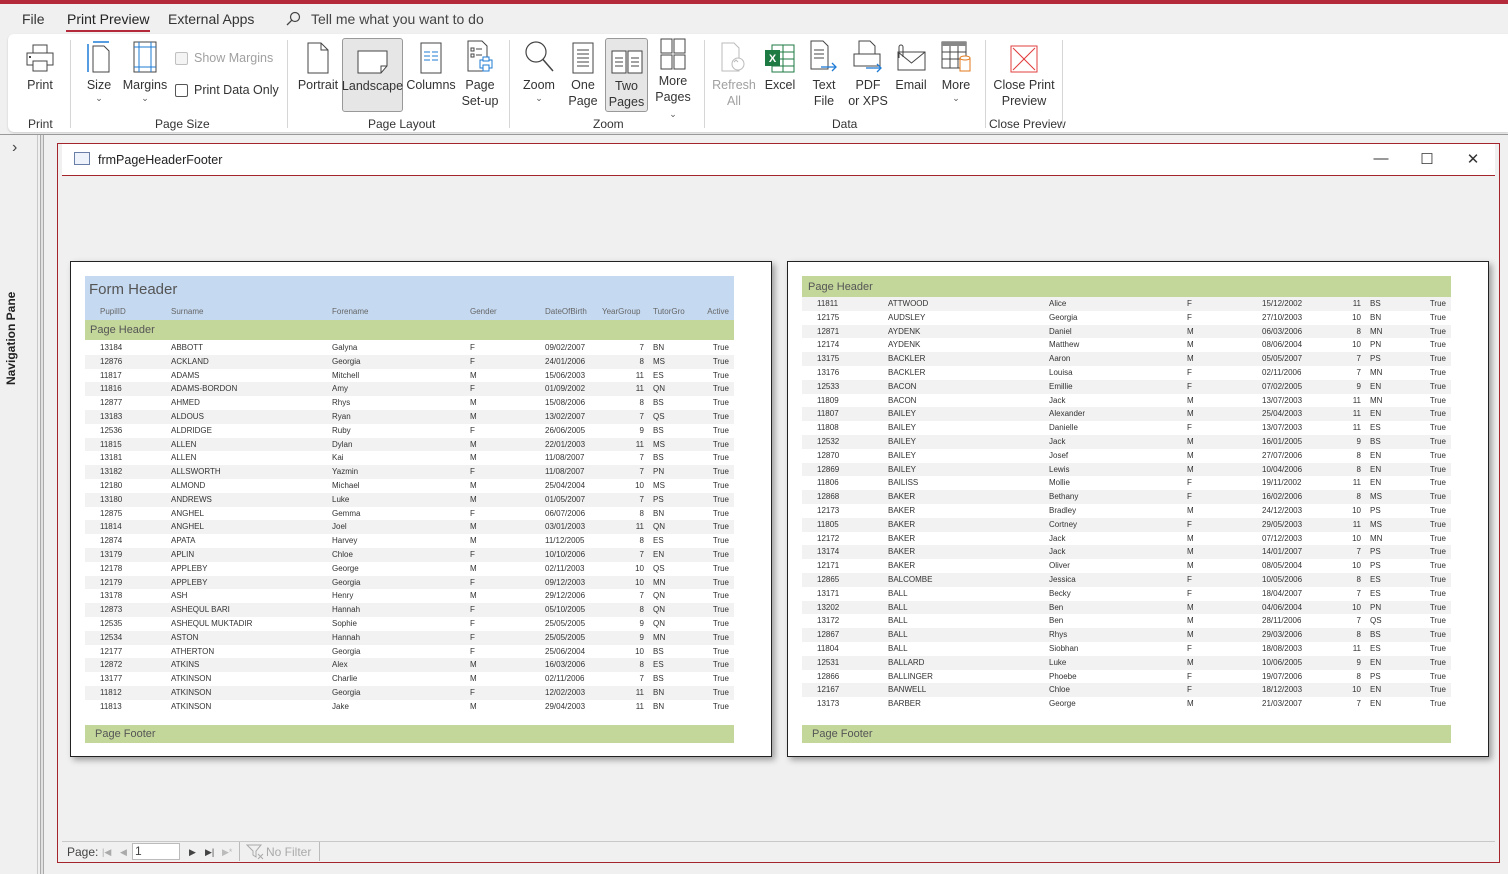 This screenshot has width=1508, height=874. I want to click on size-button: Size ⌄, so click(99, 75).